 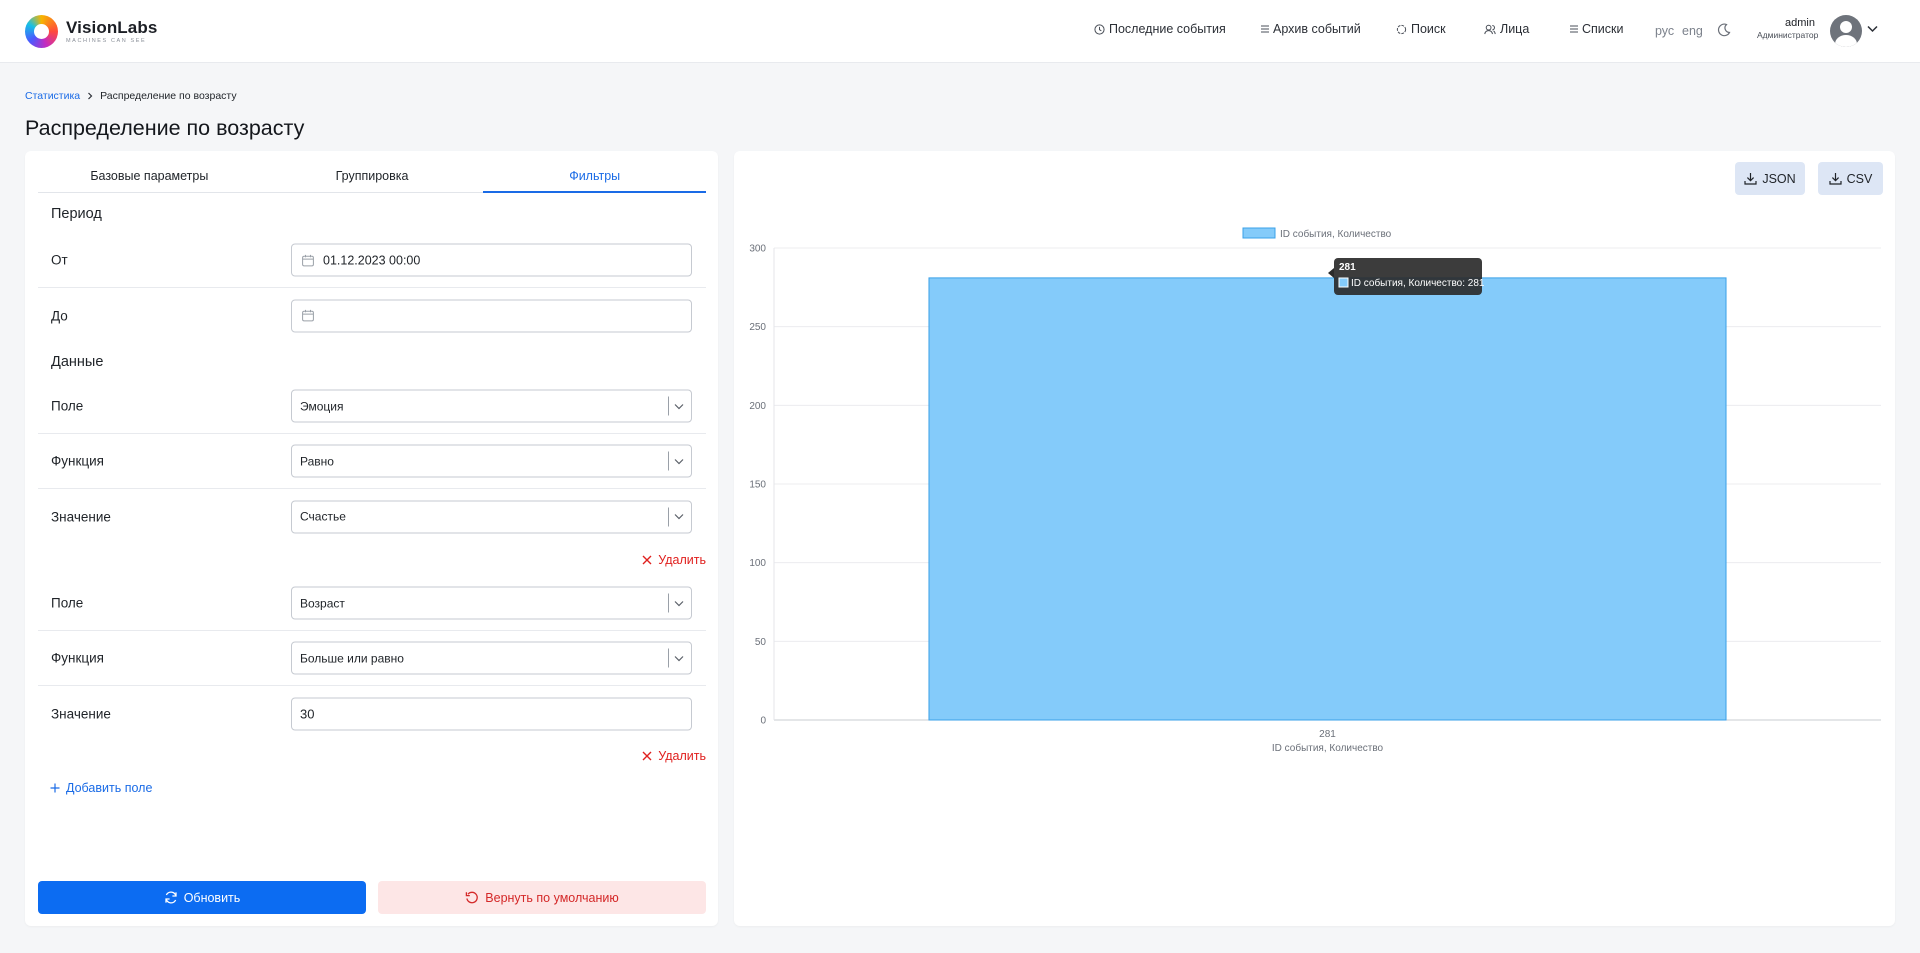 What do you see at coordinates (491, 406) in the screenshot?
I see `filter-1-field-select: Эмоция` at bounding box center [491, 406].